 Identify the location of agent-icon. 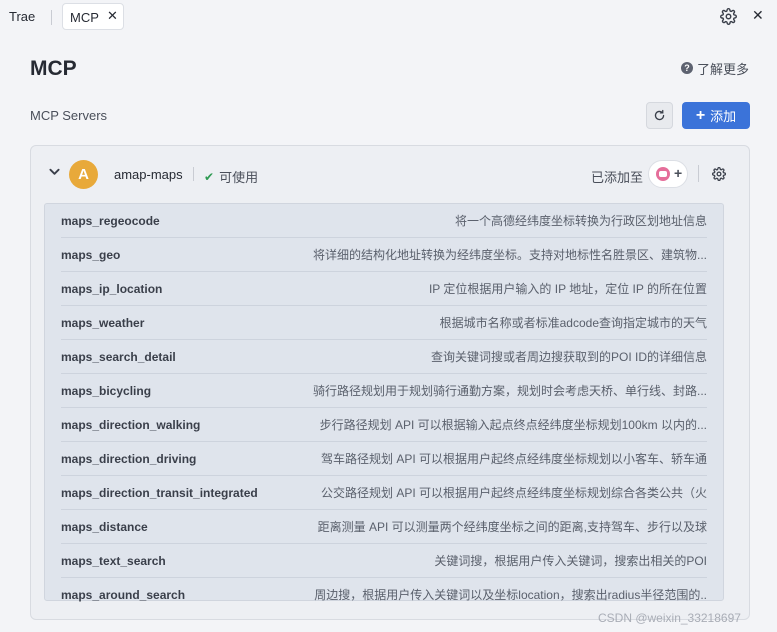
(663, 174).